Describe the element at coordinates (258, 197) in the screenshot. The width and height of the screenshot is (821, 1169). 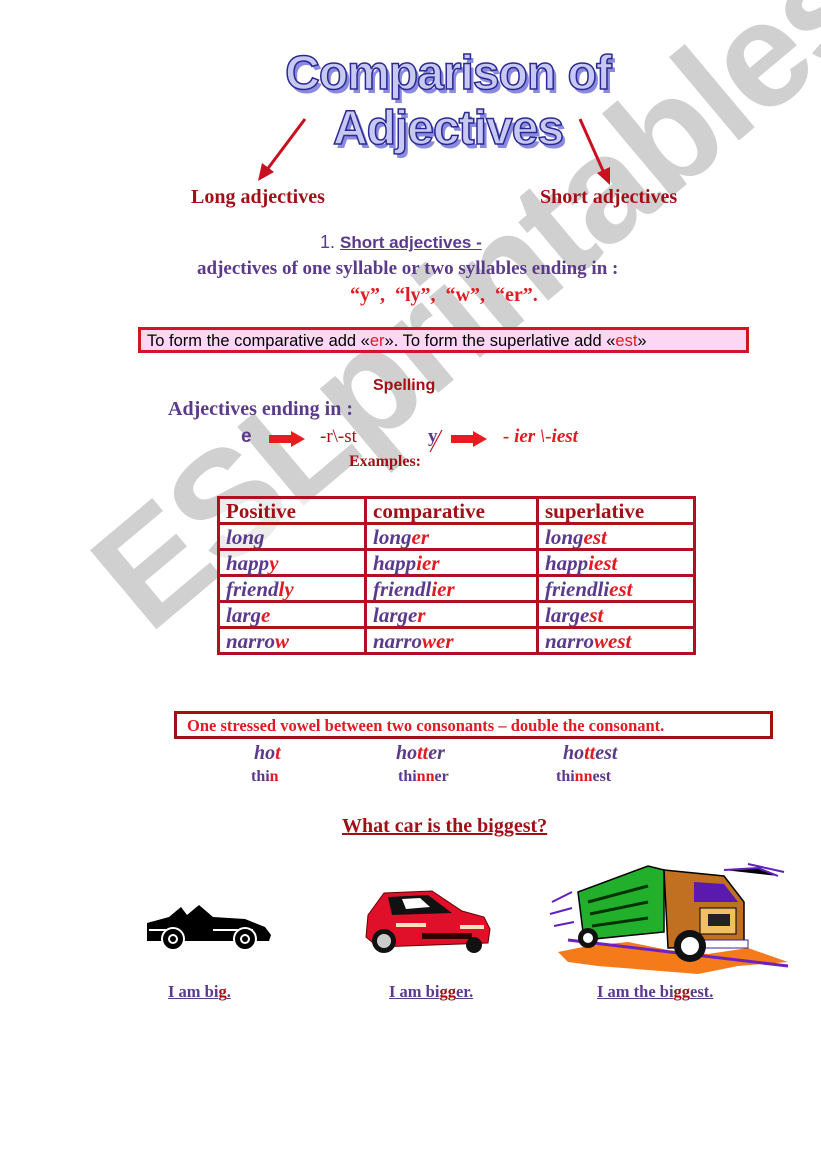
I see `branch-long-adjectives: Long adjectives` at that location.